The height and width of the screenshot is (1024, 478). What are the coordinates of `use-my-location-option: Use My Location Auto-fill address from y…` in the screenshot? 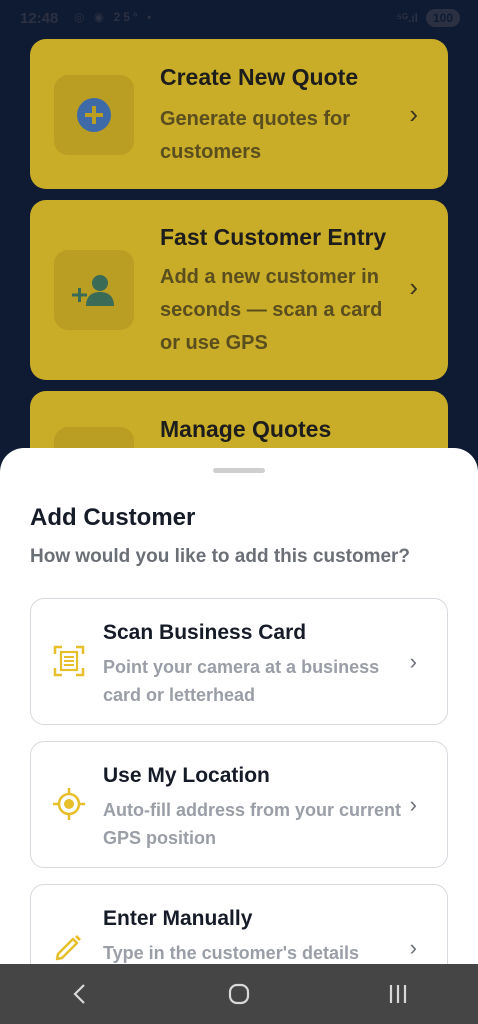 It's located at (239, 804).